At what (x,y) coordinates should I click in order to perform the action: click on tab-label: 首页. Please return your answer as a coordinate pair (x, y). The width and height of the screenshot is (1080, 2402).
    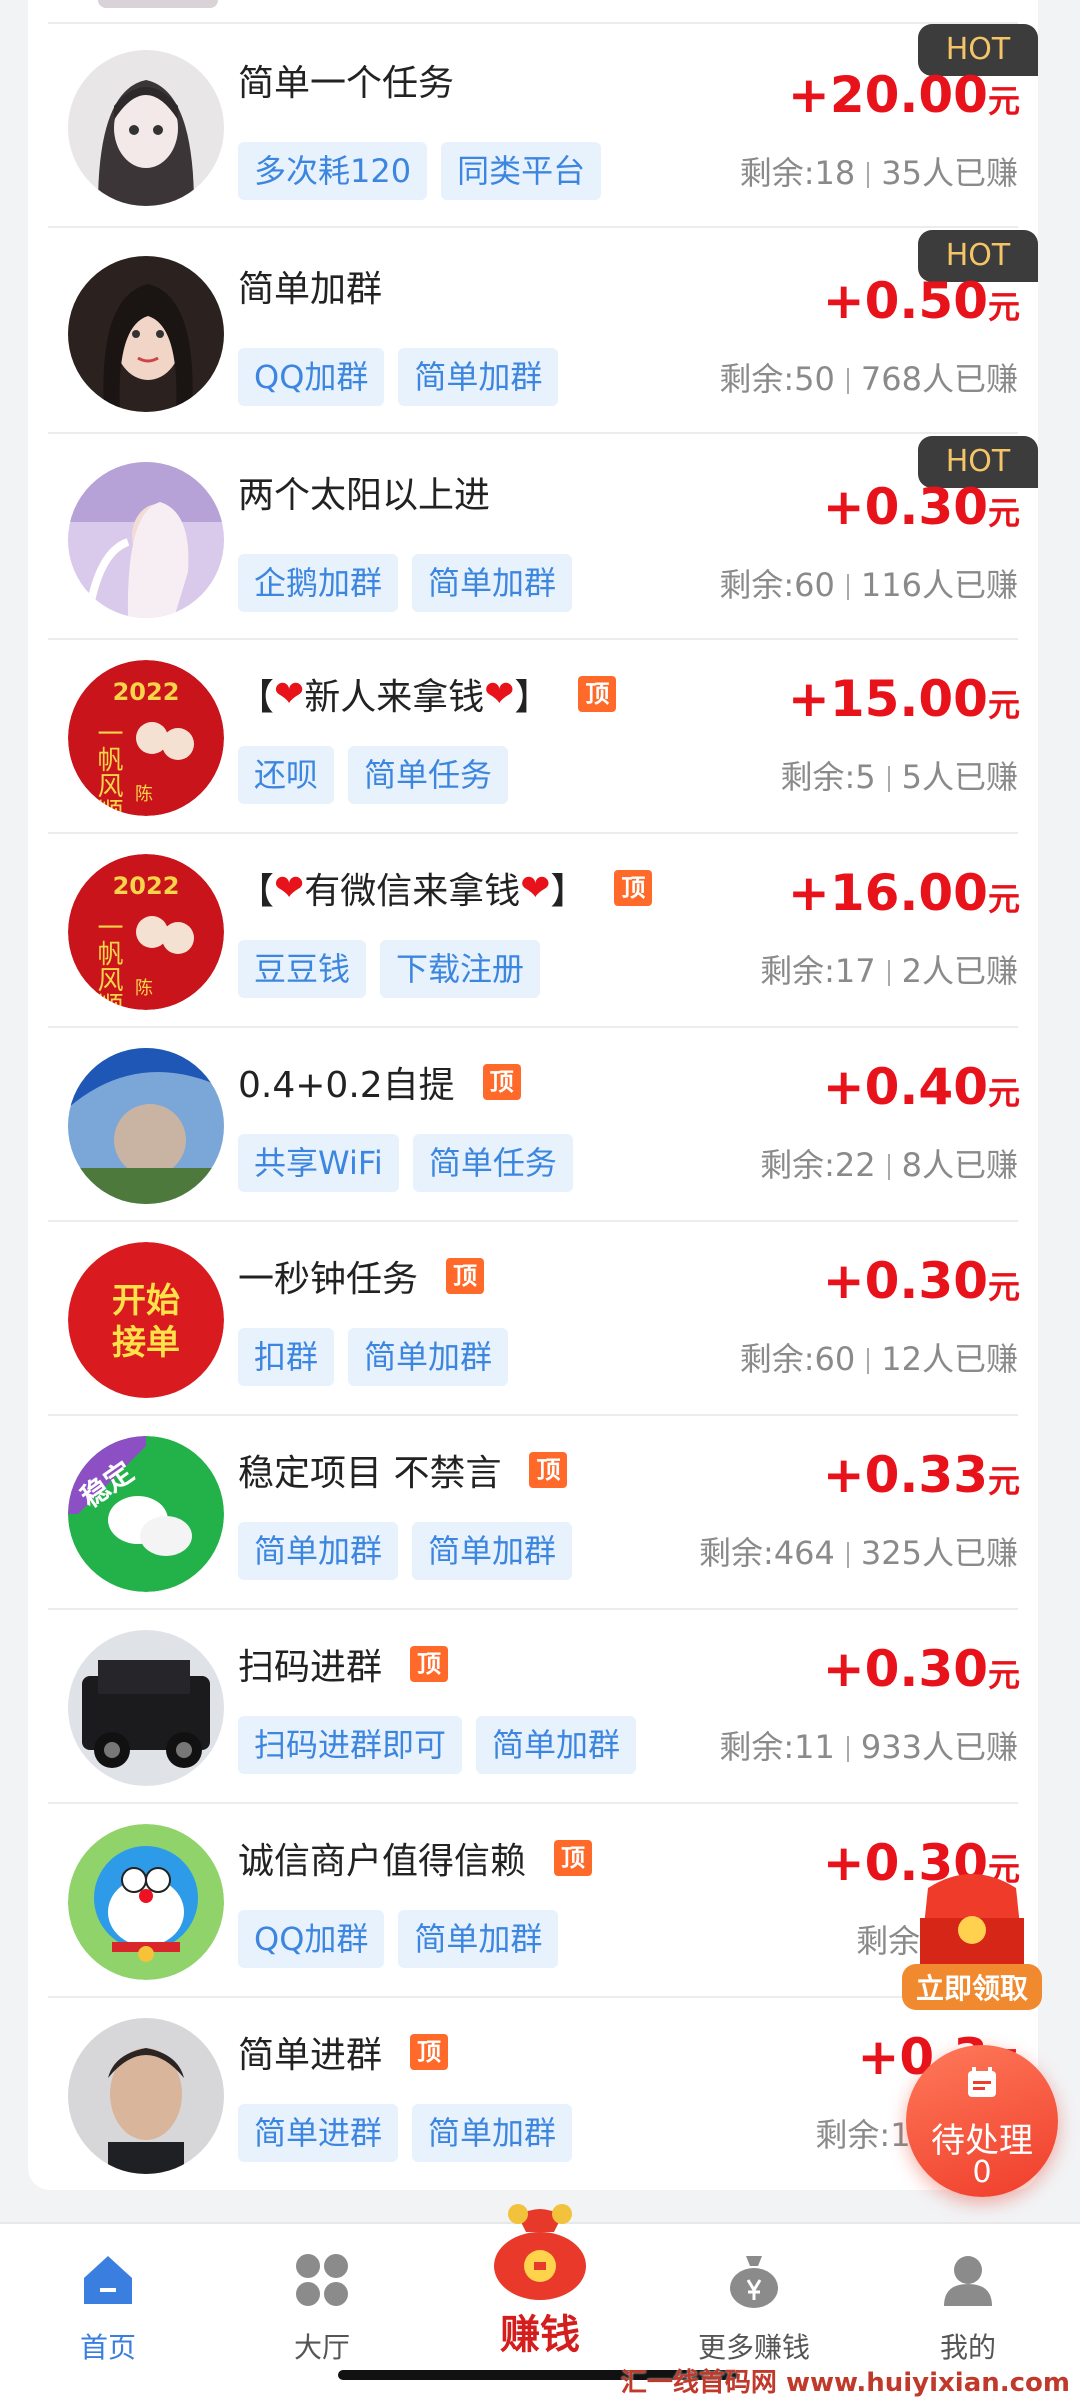
    Looking at the image, I should click on (107, 2347).